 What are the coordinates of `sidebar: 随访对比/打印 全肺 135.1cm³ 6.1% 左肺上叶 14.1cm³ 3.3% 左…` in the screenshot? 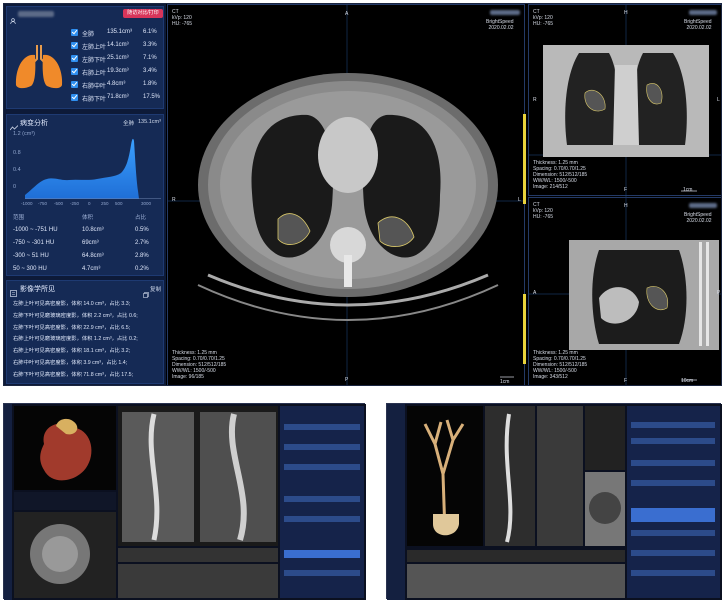 It's located at (85, 194).